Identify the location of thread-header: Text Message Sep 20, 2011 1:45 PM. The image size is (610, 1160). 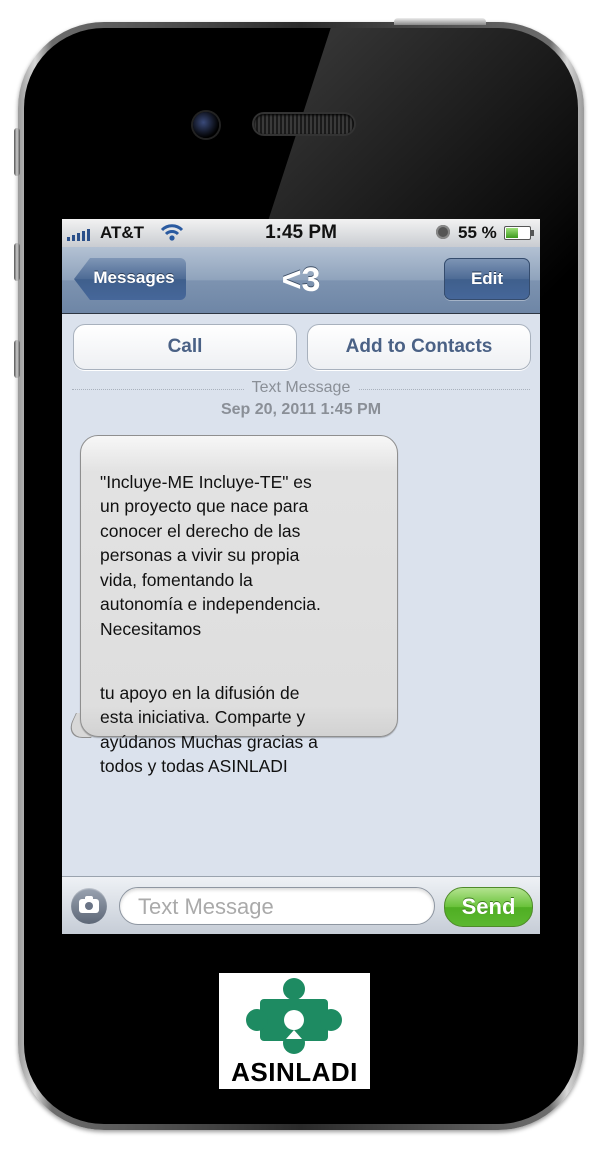
(301, 399).